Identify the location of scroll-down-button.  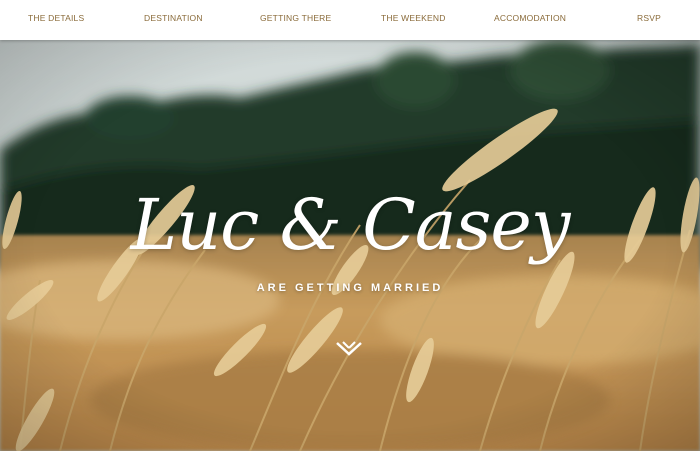
(349, 349).